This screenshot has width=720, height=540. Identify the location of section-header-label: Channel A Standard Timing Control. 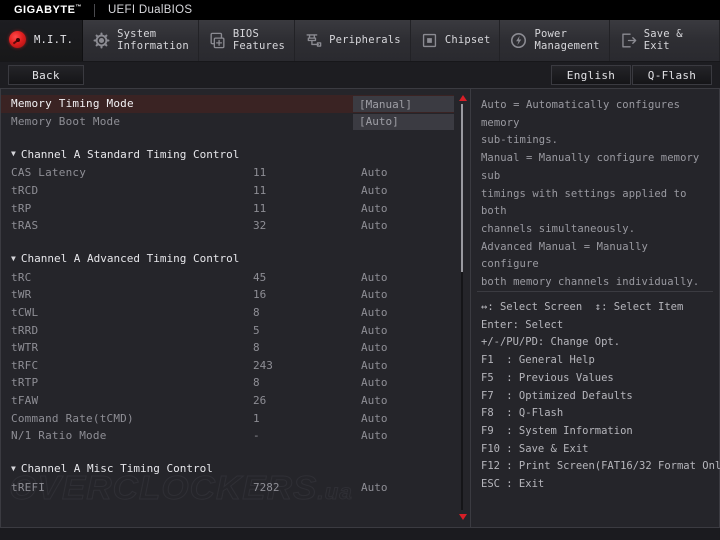
(130, 154).